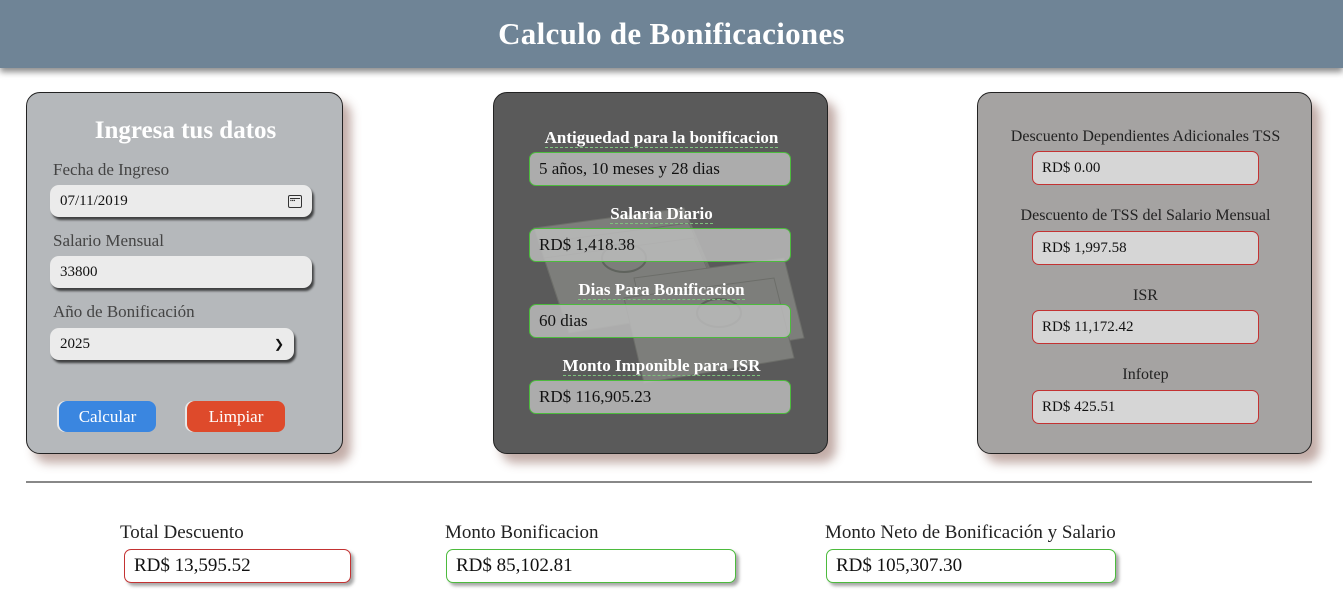  What do you see at coordinates (1145, 215) in the screenshot?
I see `tss-label: Descuento de TSS del Salario Mensual` at bounding box center [1145, 215].